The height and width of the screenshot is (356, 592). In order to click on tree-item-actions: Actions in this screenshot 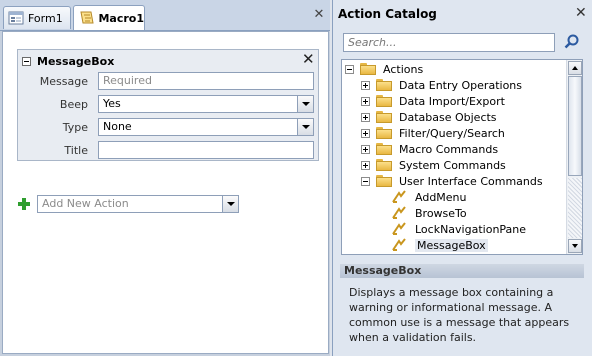, I will do `click(384, 69)`.